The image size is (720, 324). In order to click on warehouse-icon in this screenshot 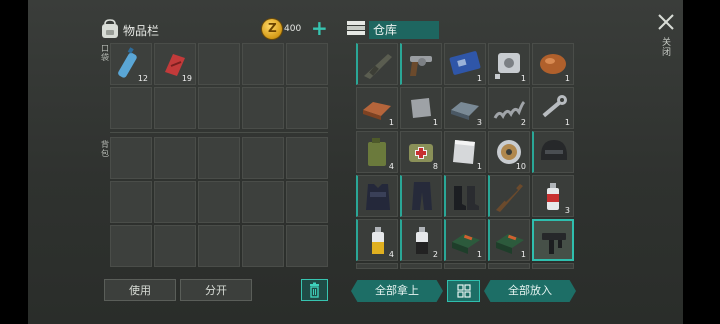, I will do `click(356, 28)`.